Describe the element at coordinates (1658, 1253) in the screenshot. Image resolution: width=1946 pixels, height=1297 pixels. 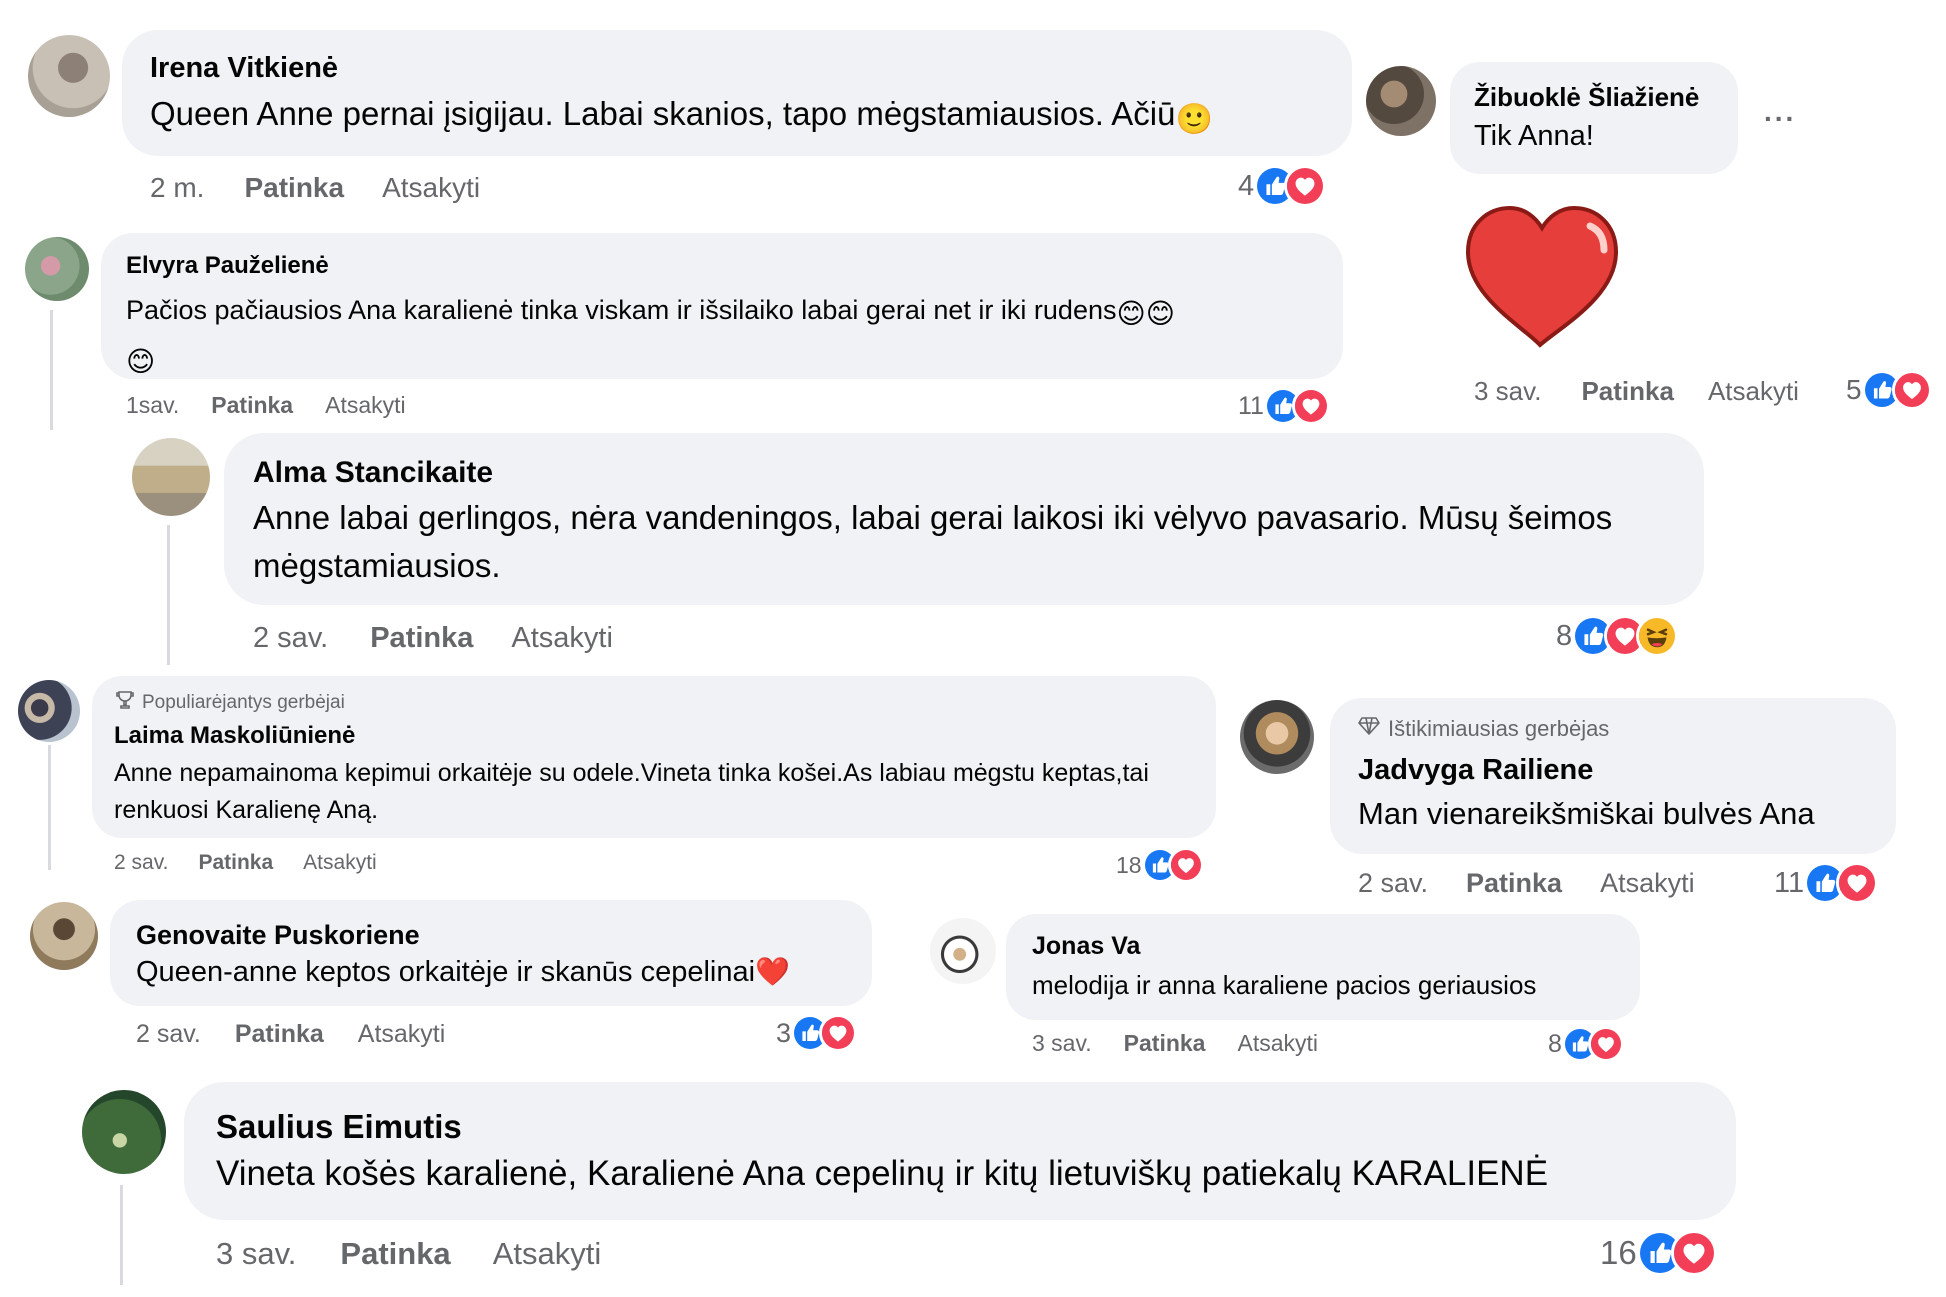
I see `reactions-summary: 16` at that location.